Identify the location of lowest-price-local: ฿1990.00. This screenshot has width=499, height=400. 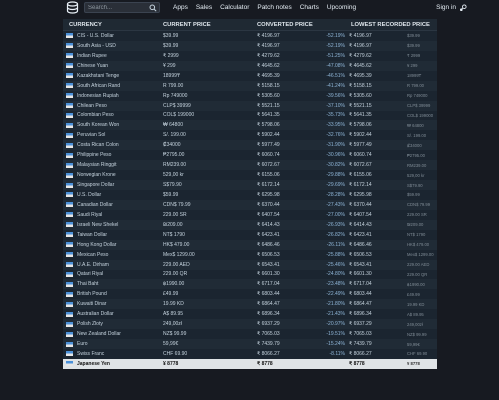
(416, 284).